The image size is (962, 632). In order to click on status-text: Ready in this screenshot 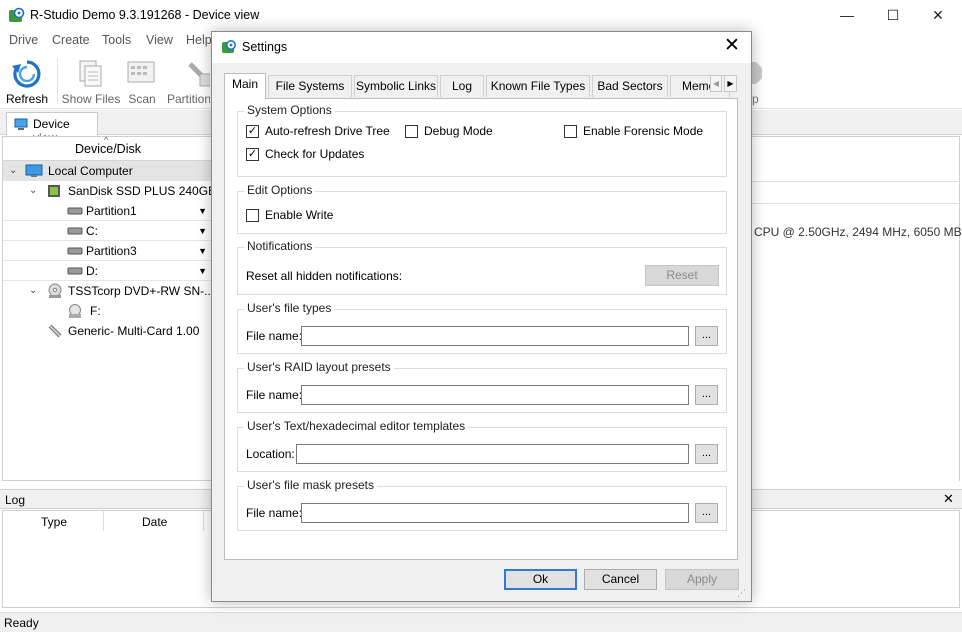, I will do `click(21, 623)`.